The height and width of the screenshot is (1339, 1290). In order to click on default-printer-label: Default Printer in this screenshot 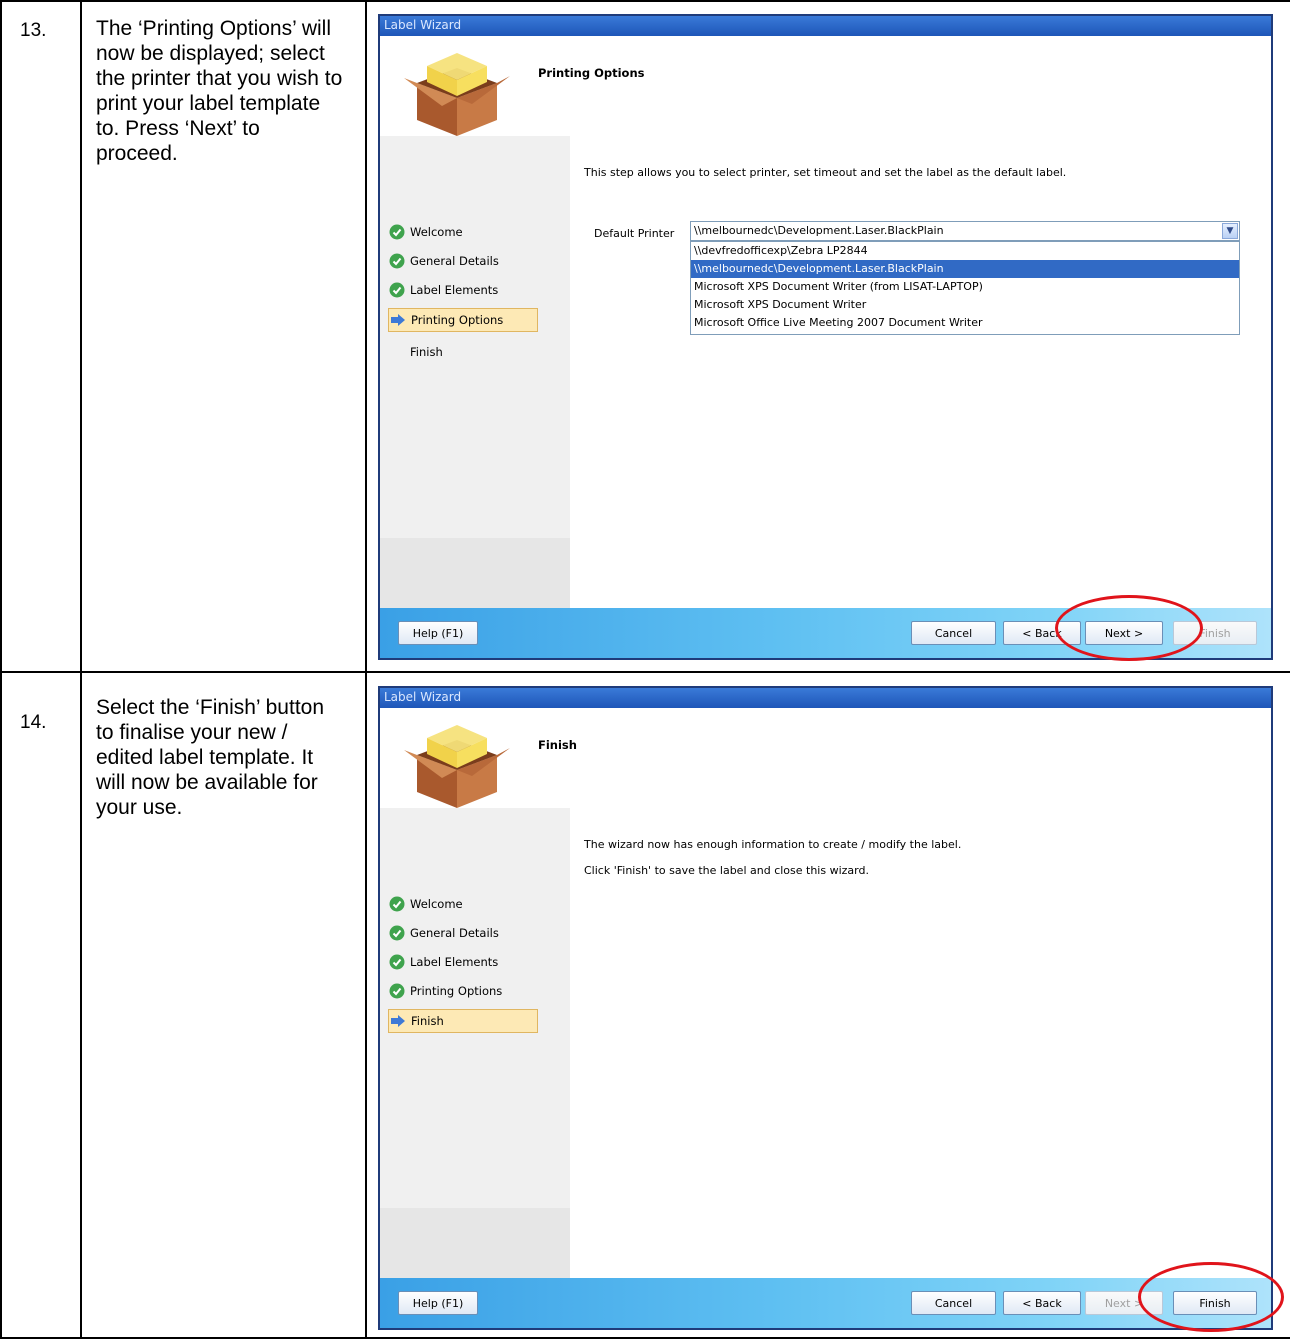, I will do `click(634, 233)`.